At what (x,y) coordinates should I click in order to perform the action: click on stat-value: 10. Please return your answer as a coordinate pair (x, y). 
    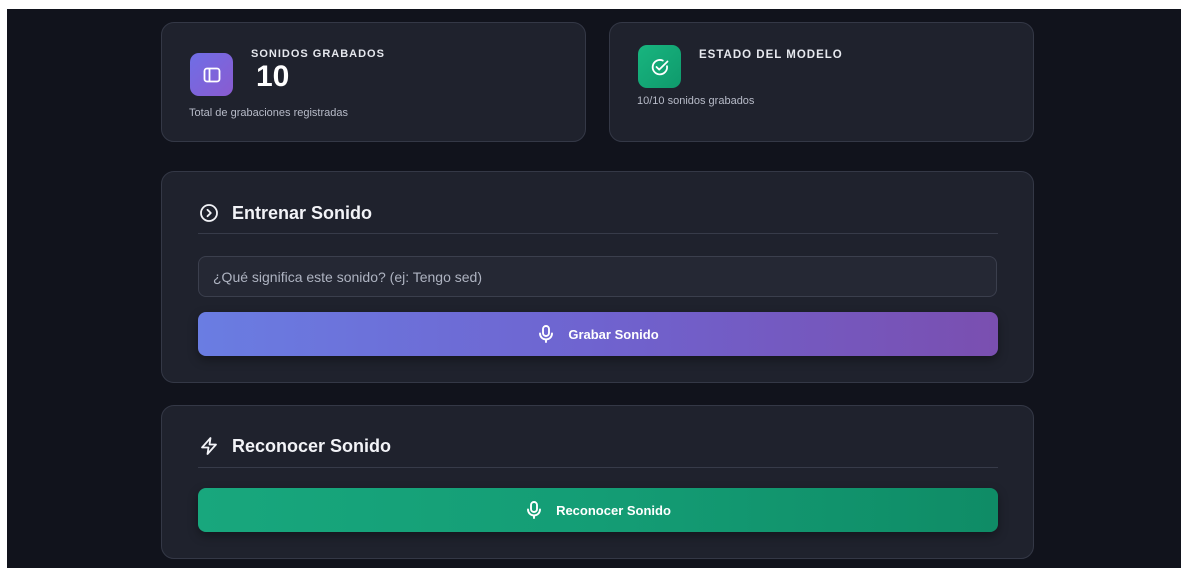
    Looking at the image, I should click on (273, 76).